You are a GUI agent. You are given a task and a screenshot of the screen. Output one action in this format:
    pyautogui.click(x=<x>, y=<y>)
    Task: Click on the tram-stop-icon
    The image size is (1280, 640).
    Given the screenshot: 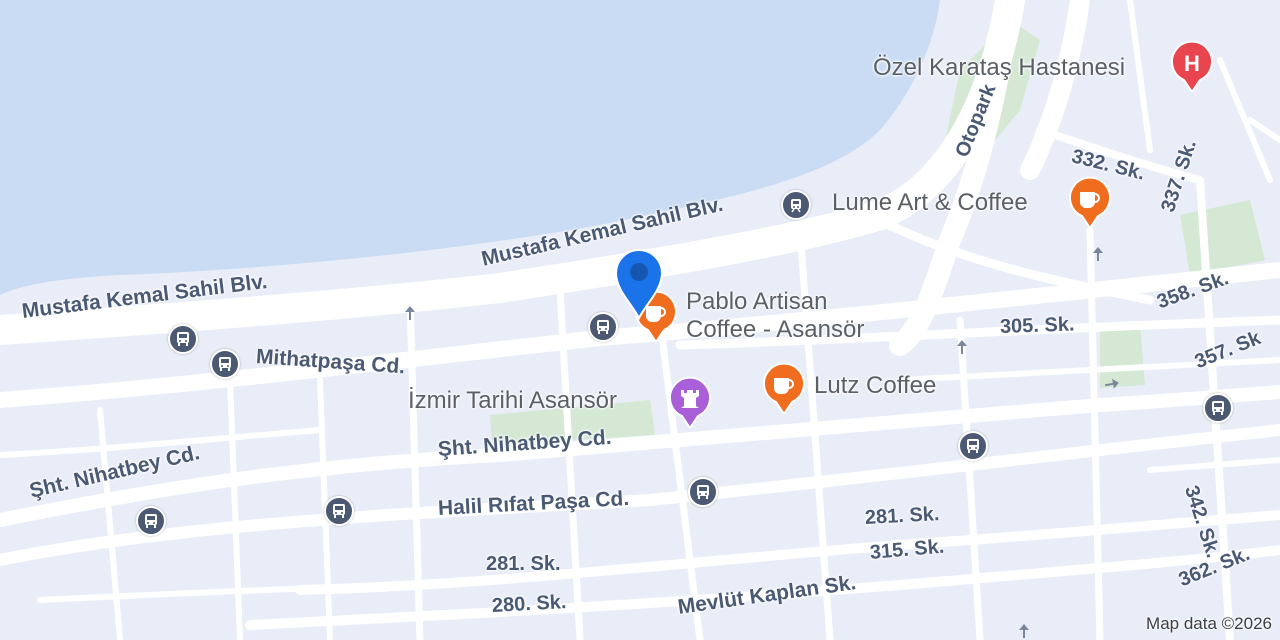 What is the action you would take?
    pyautogui.click(x=796, y=205)
    